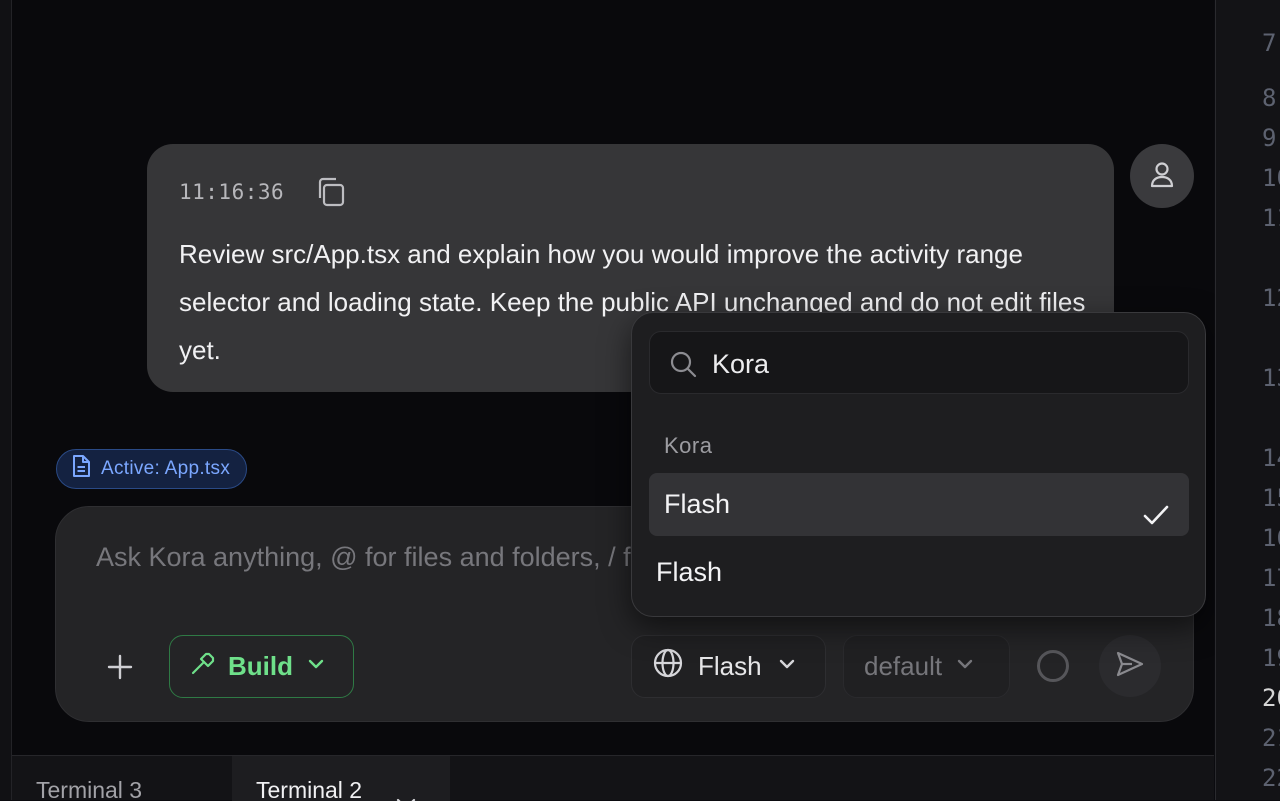  What do you see at coordinates (903, 666) in the screenshot?
I see `variant-select-label: default` at bounding box center [903, 666].